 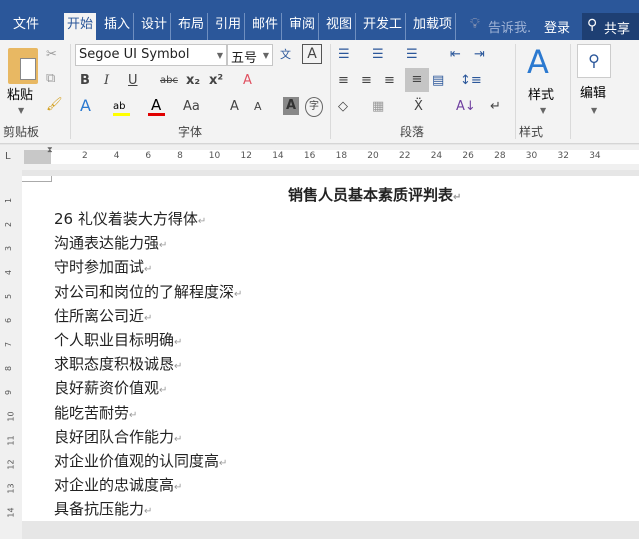 I want to click on document-line: 求职态度积极诚恳↵, so click(x=118, y=363).